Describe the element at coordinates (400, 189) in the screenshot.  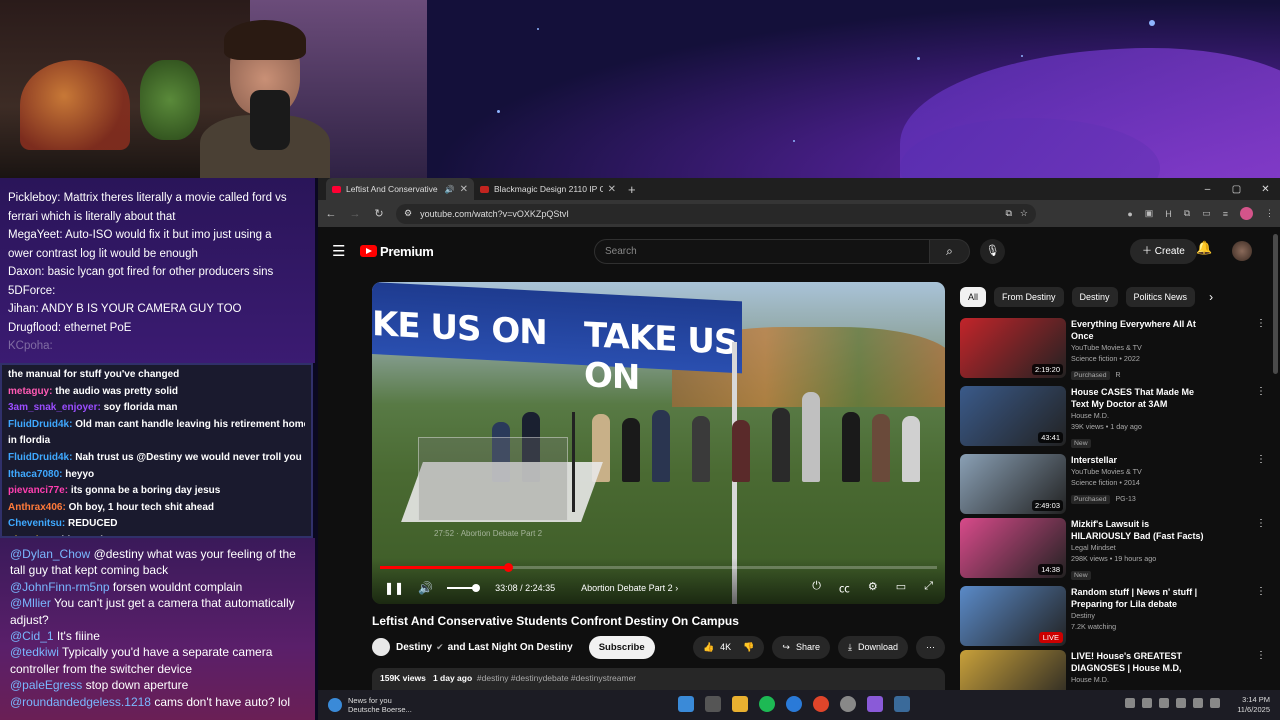
I see `tab-youtube: Leftist And Conservative St 🔊 ✕` at that location.